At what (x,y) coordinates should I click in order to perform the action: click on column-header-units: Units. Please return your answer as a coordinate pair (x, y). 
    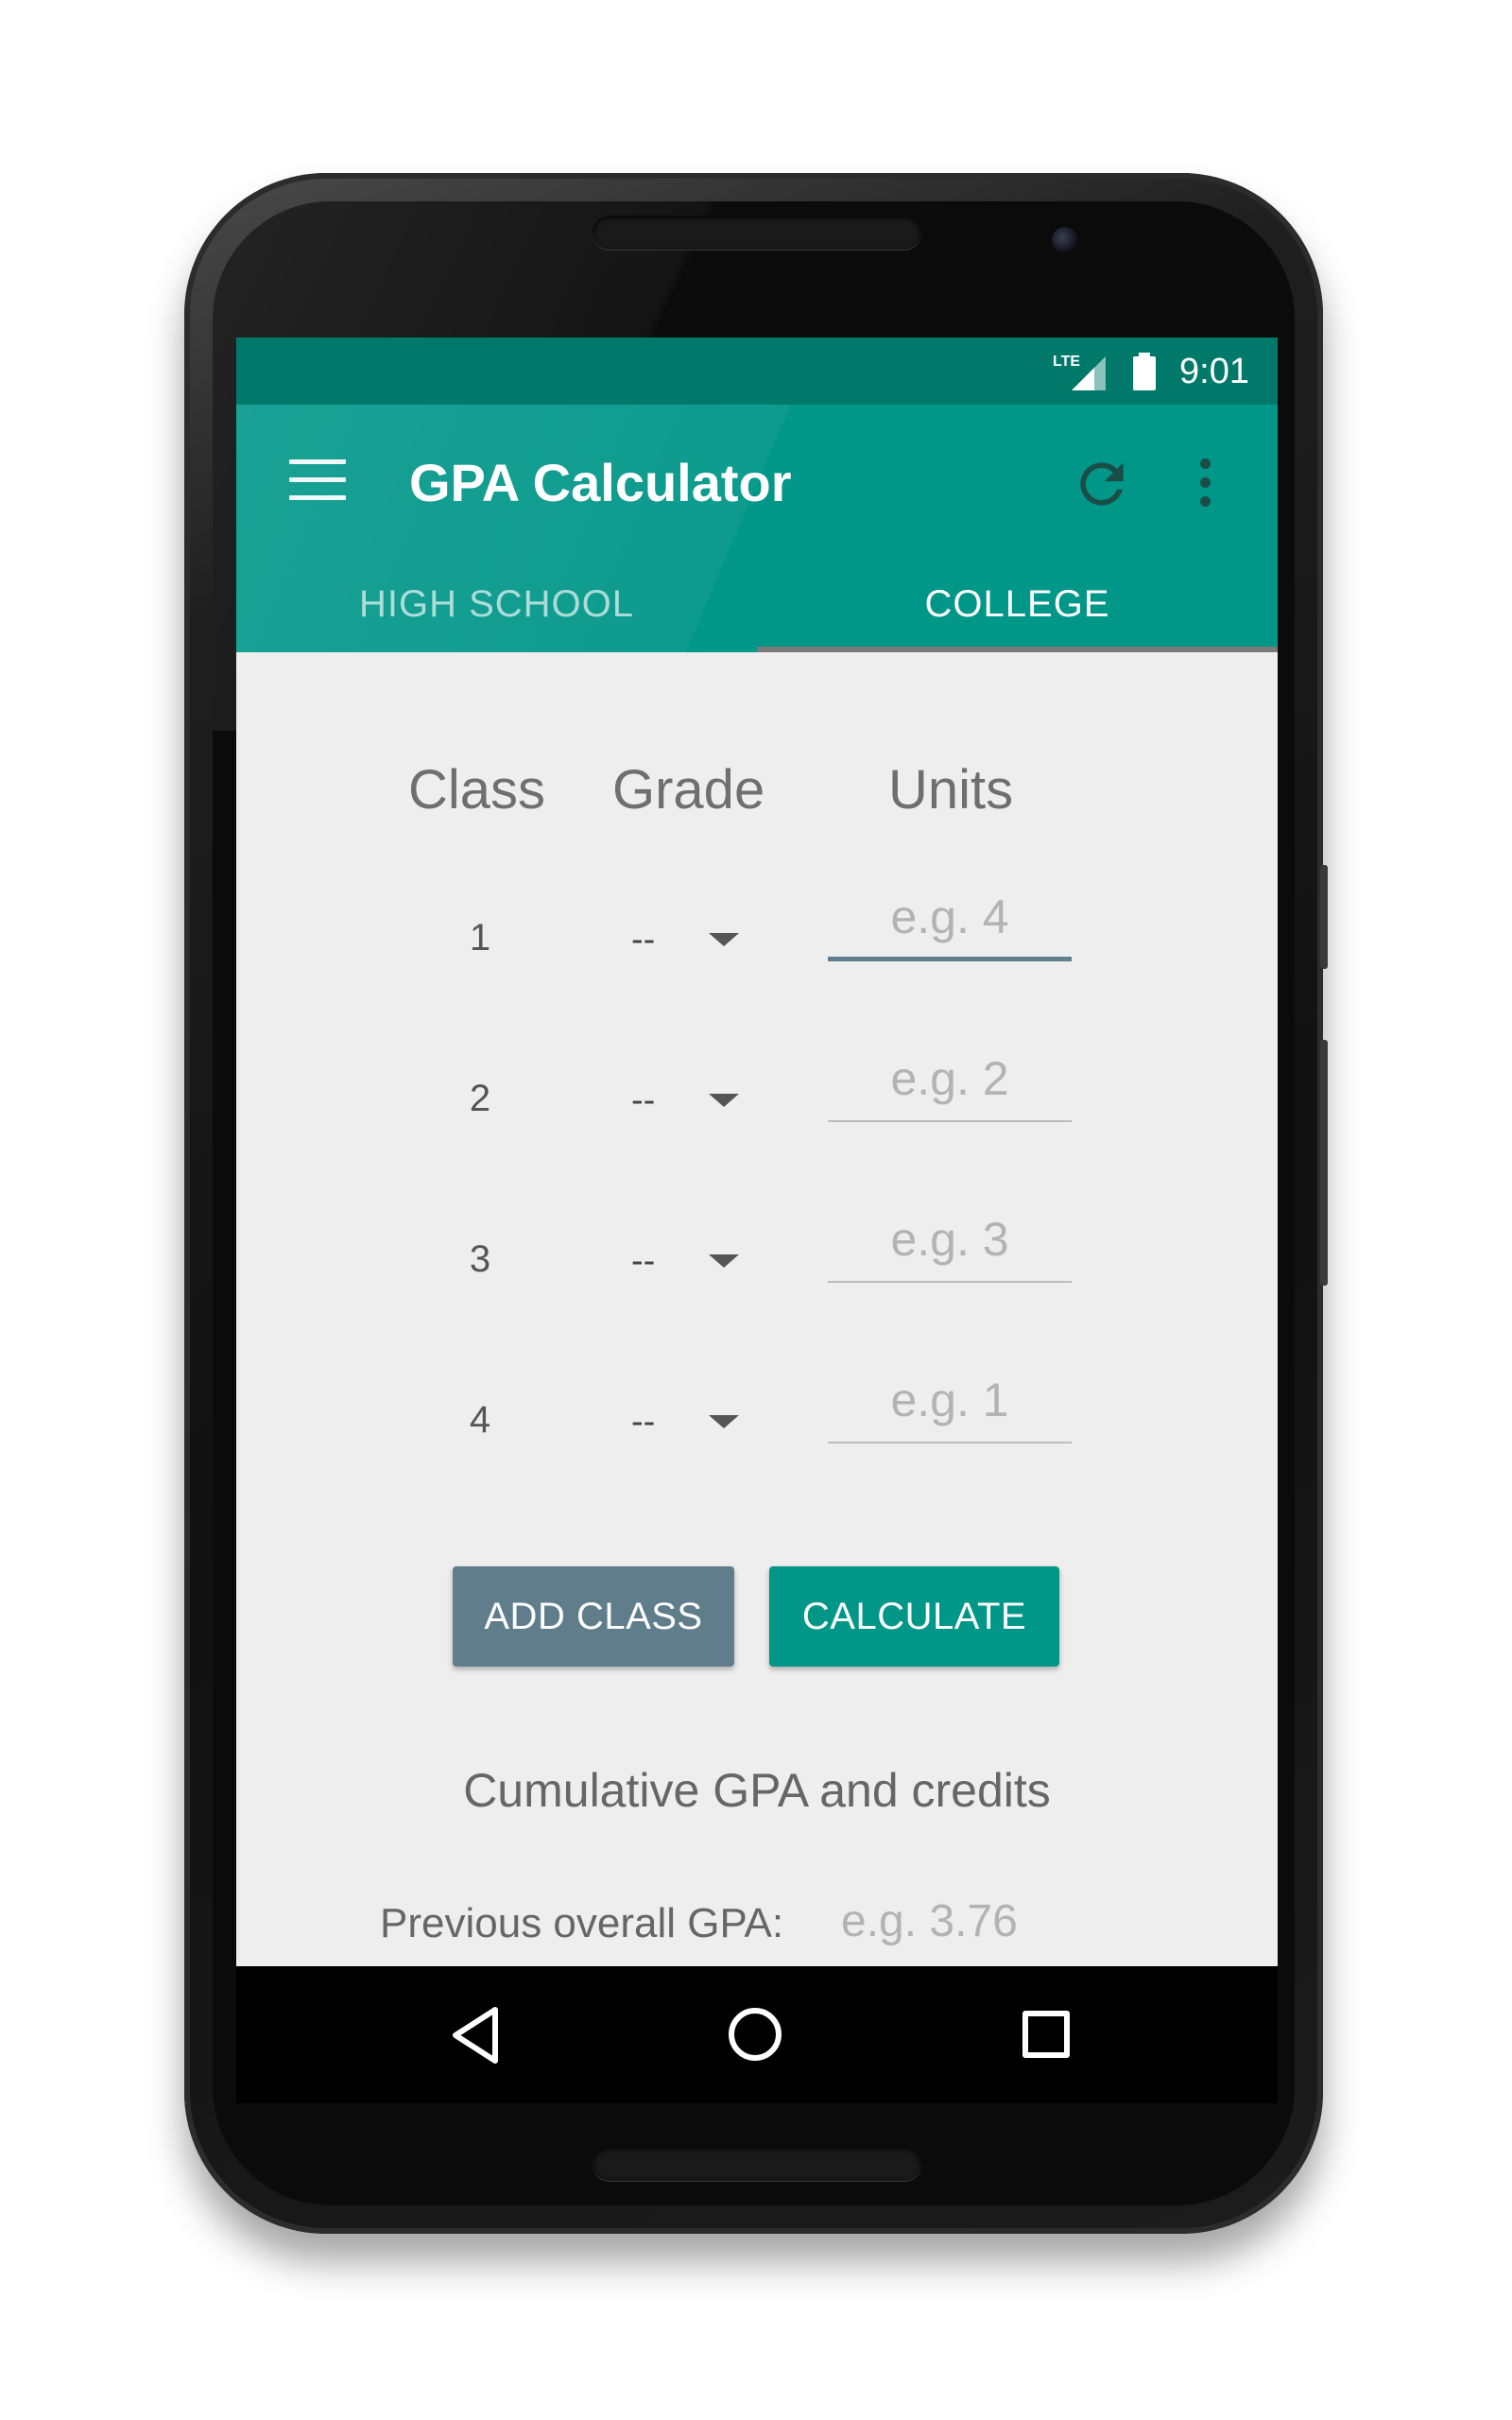
    Looking at the image, I should click on (951, 790).